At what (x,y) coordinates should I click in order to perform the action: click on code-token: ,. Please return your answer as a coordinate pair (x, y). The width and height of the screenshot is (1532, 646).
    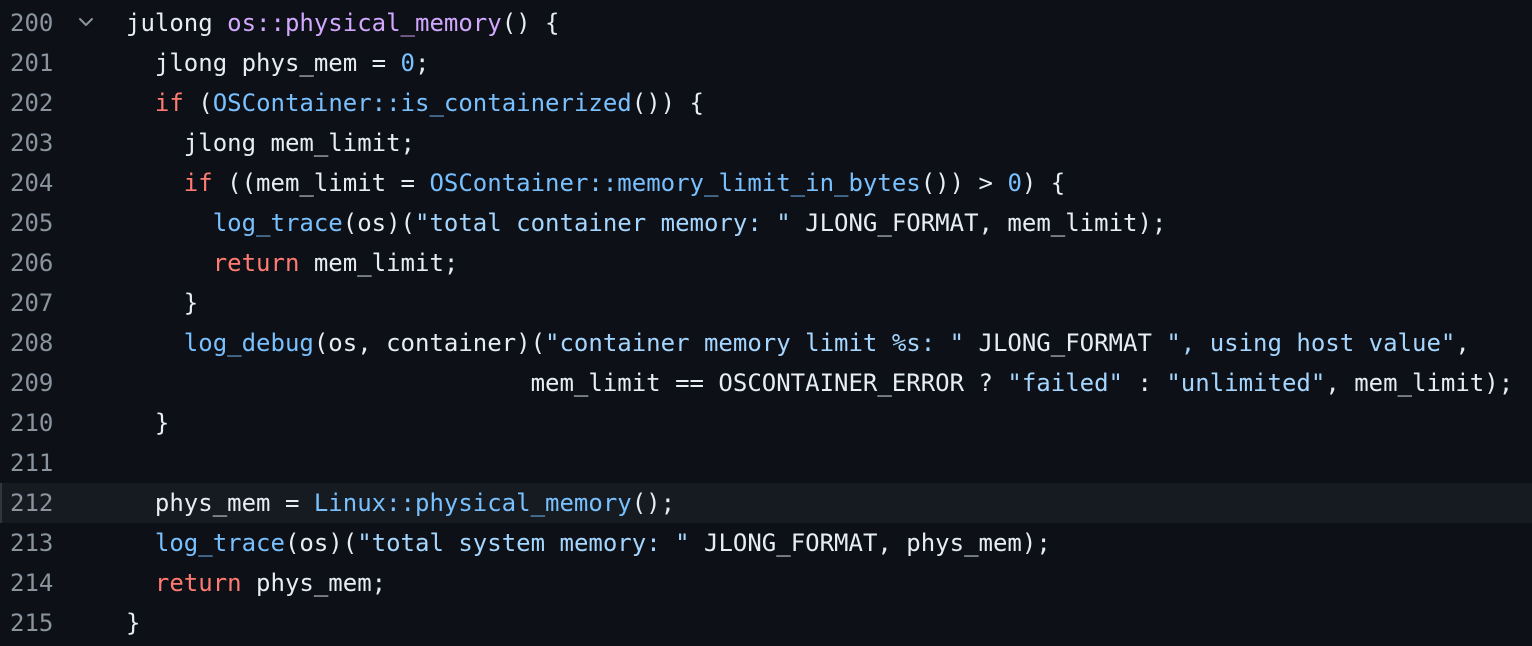
    Looking at the image, I should click on (1462, 343).